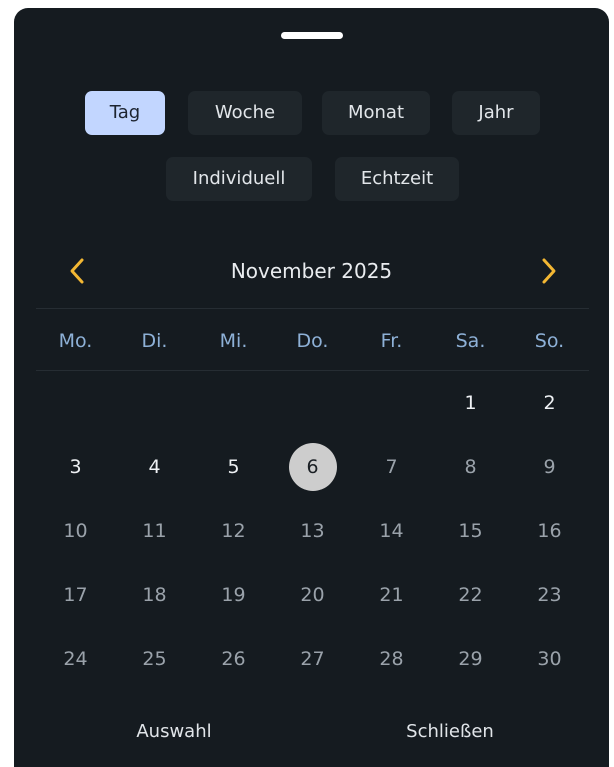  Describe the element at coordinates (245, 113) in the screenshot. I see `chip-week: Woche` at that location.